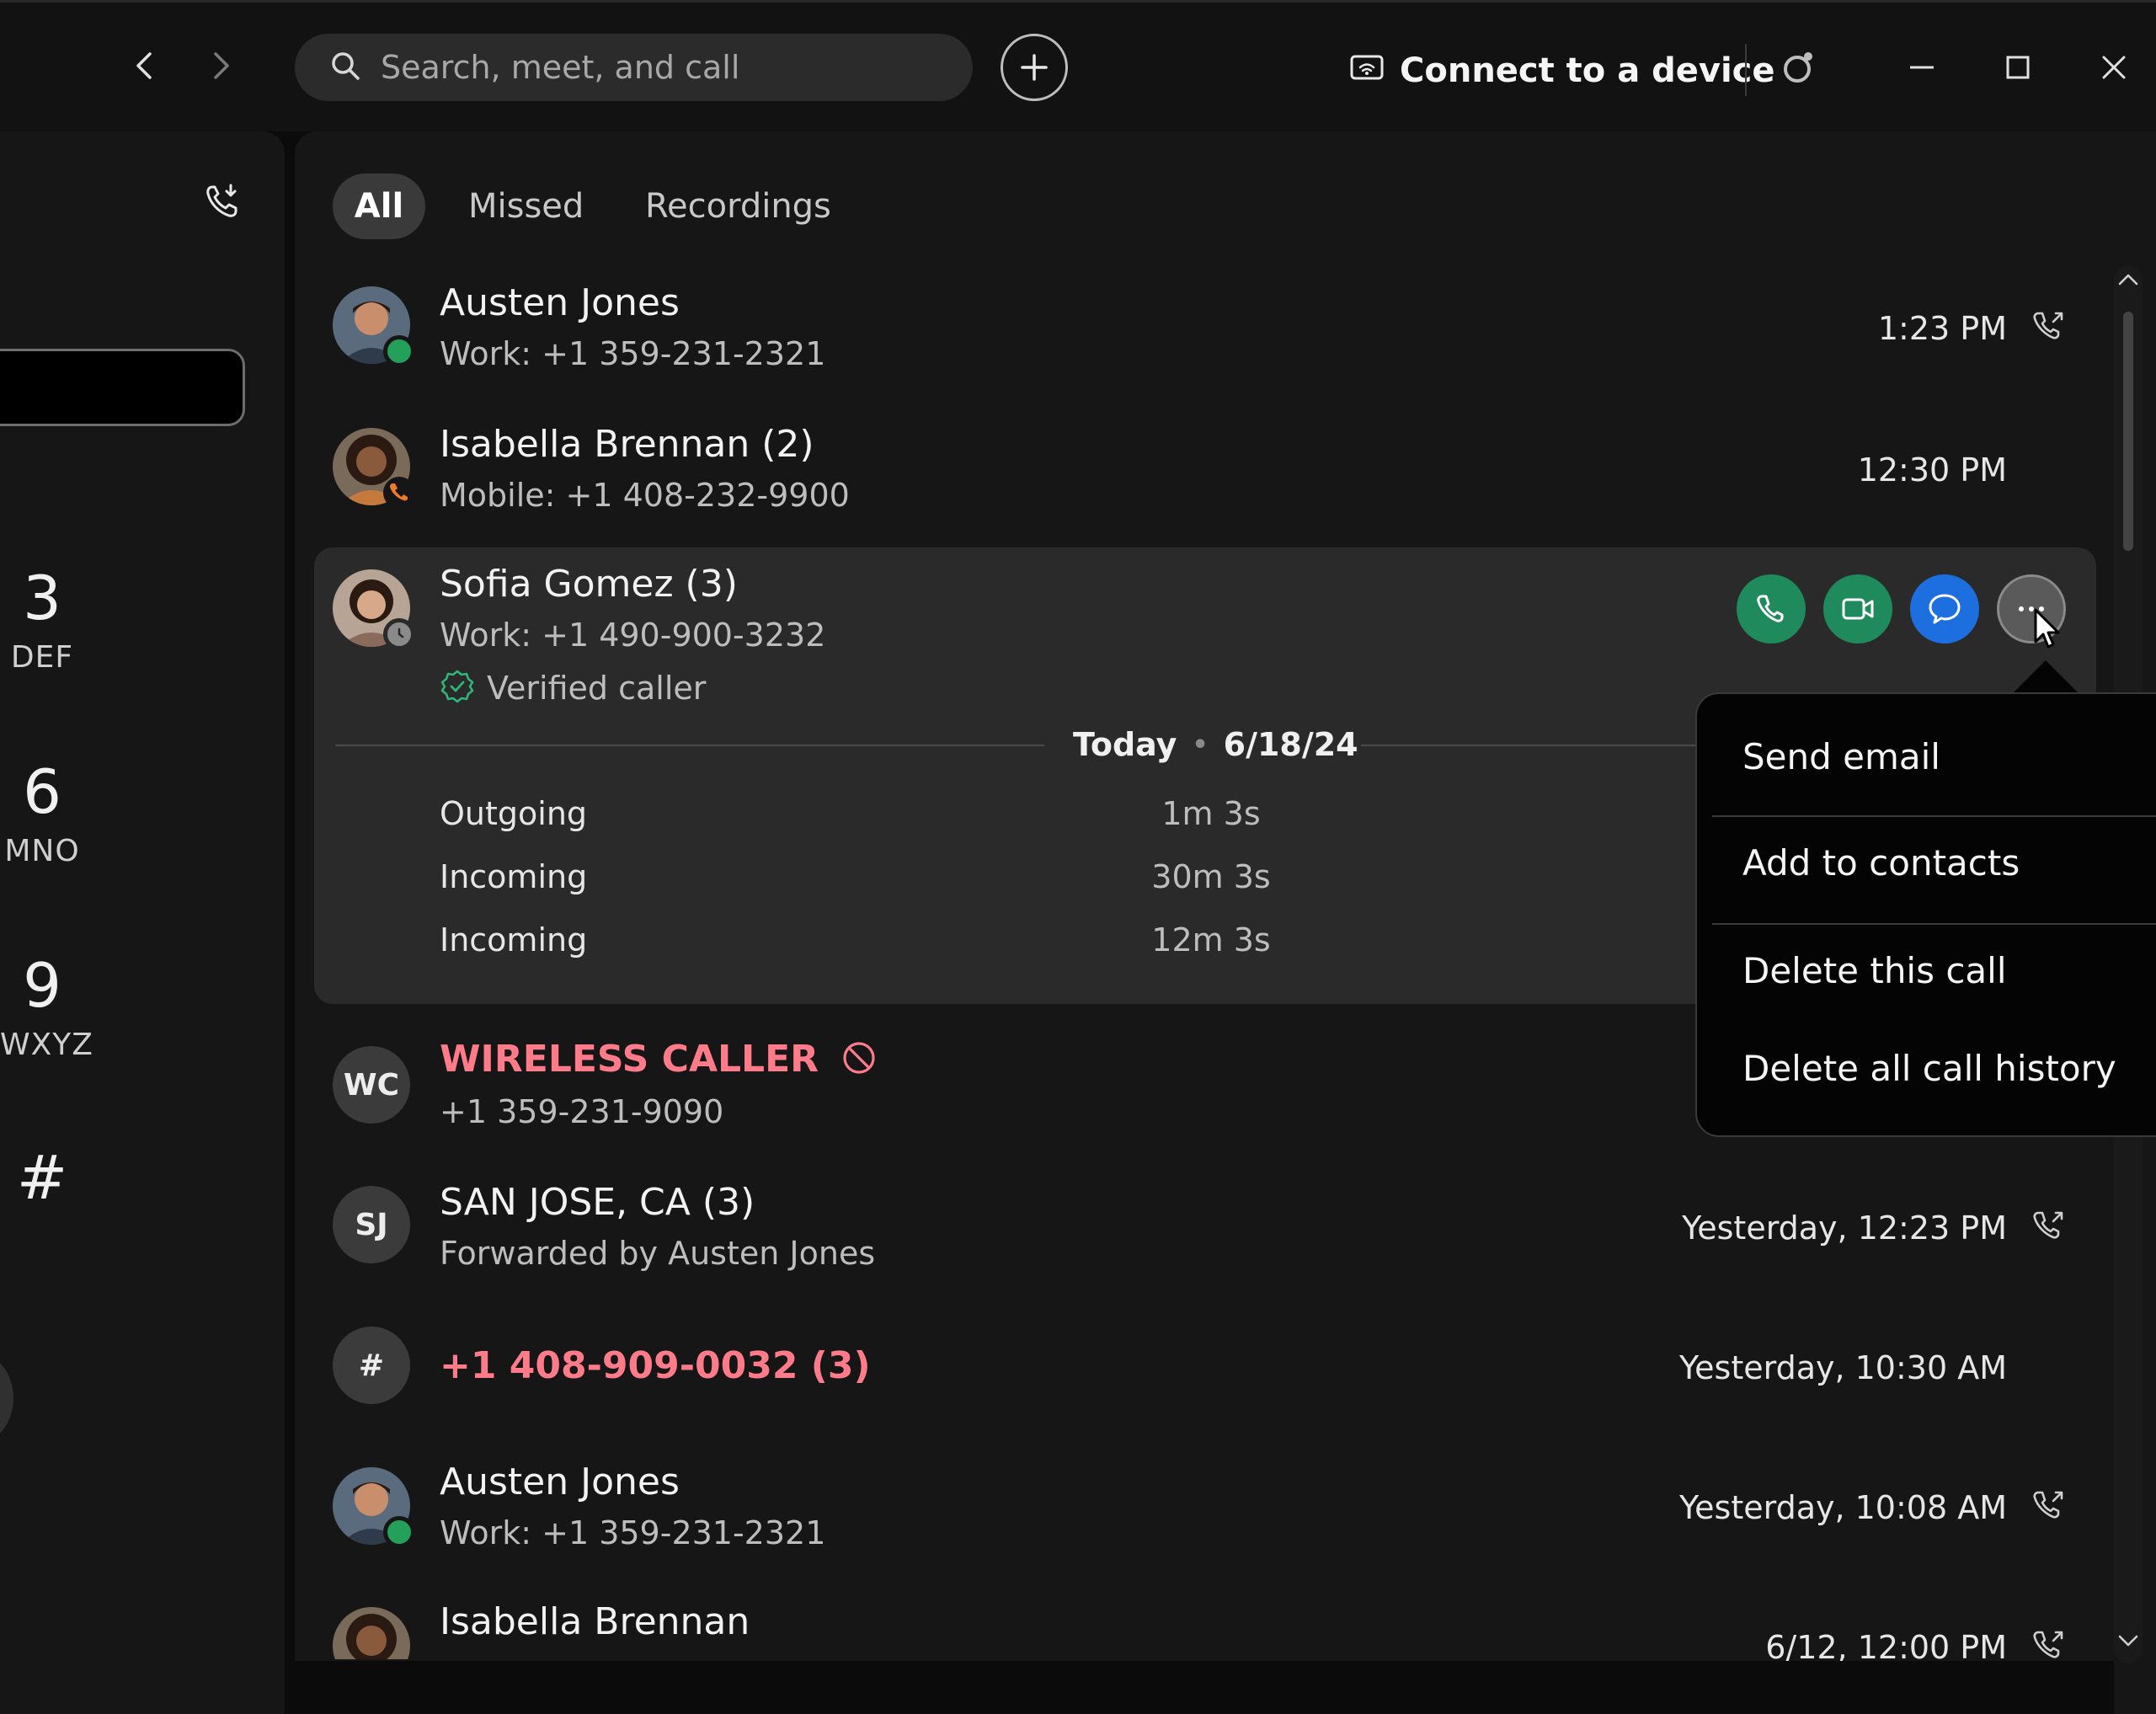 Image resolution: width=2156 pixels, height=1714 pixels. What do you see at coordinates (1211, 939) in the screenshot?
I see `detail-call-duration: 12m 3s` at bounding box center [1211, 939].